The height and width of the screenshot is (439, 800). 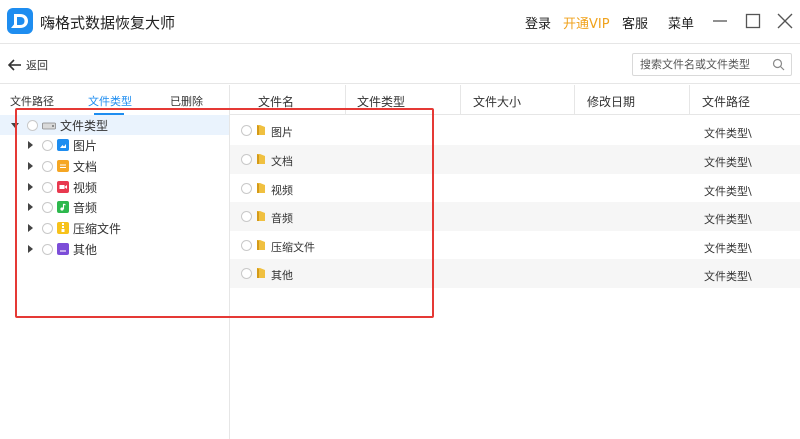 What do you see at coordinates (85, 207) in the screenshot?
I see `tree-item-label: 音频` at bounding box center [85, 207].